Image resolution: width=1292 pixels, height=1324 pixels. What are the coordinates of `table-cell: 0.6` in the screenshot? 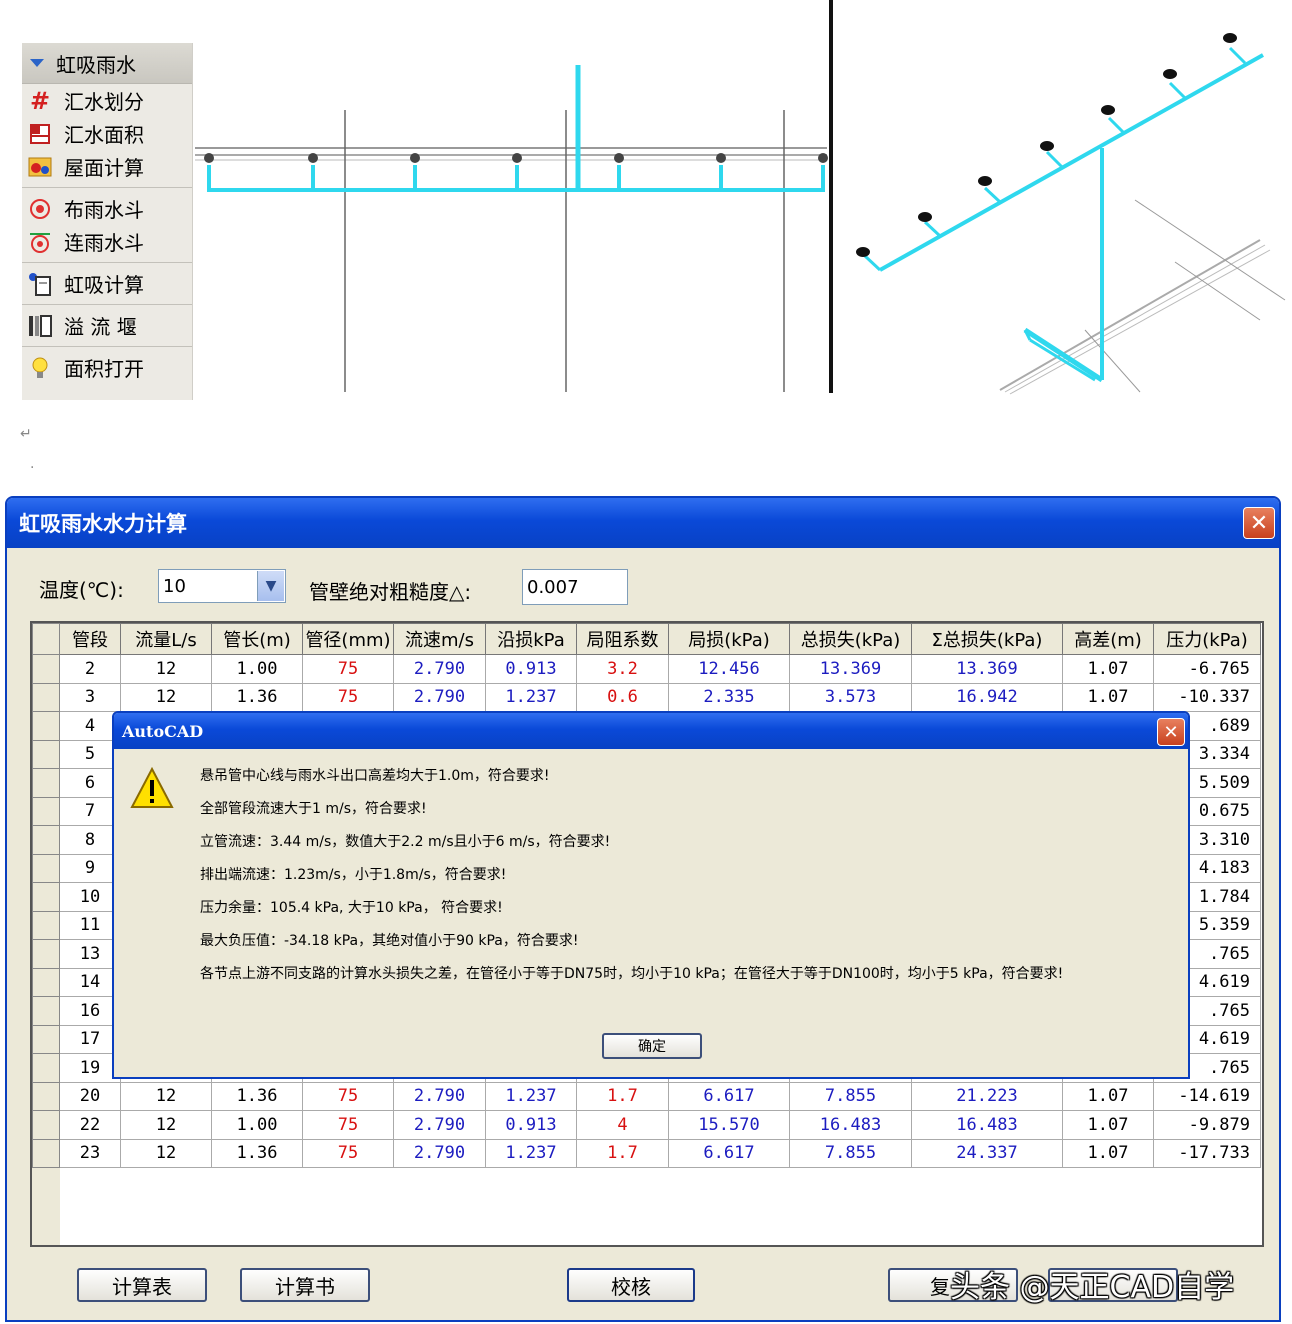 It's located at (622, 697).